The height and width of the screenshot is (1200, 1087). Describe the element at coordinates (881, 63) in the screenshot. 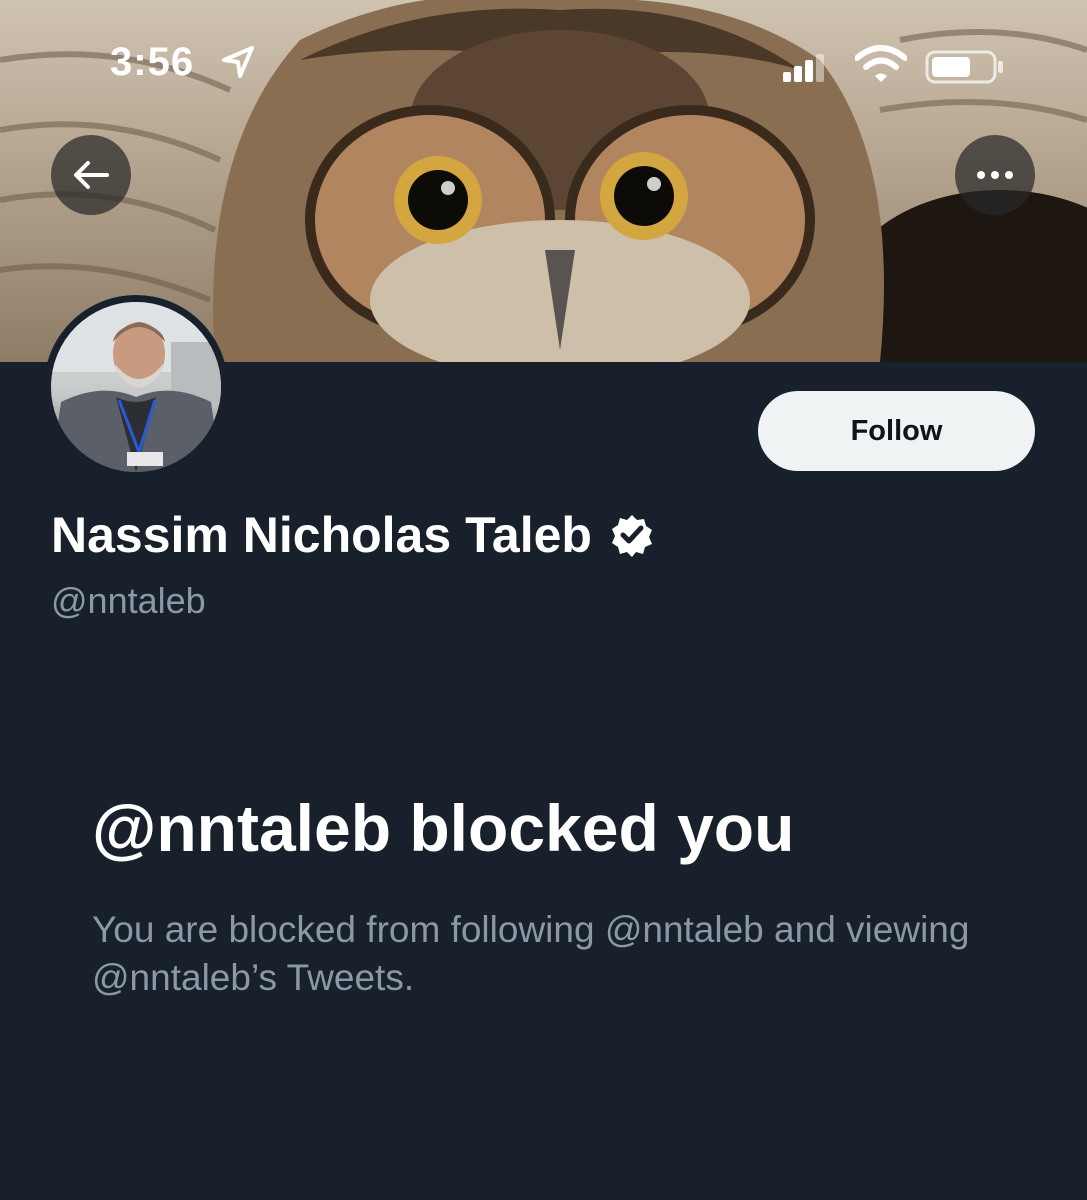

I see `wifi-icon` at that location.